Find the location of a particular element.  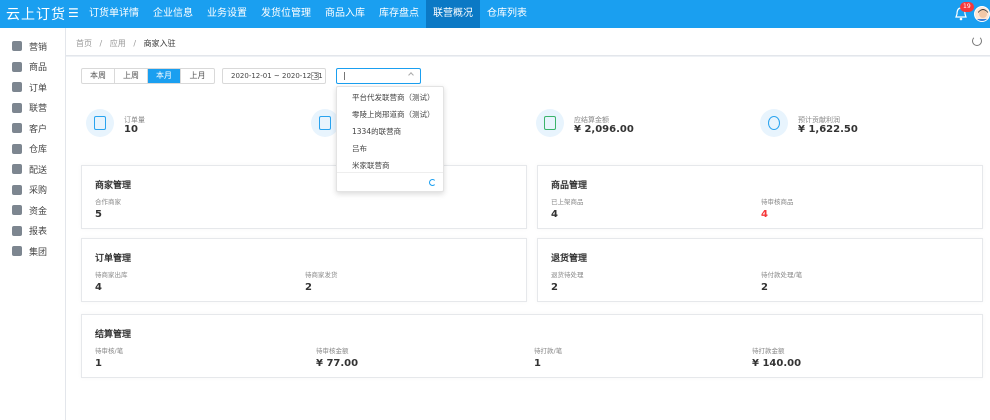

refresh-icon is located at coordinates (977, 41).